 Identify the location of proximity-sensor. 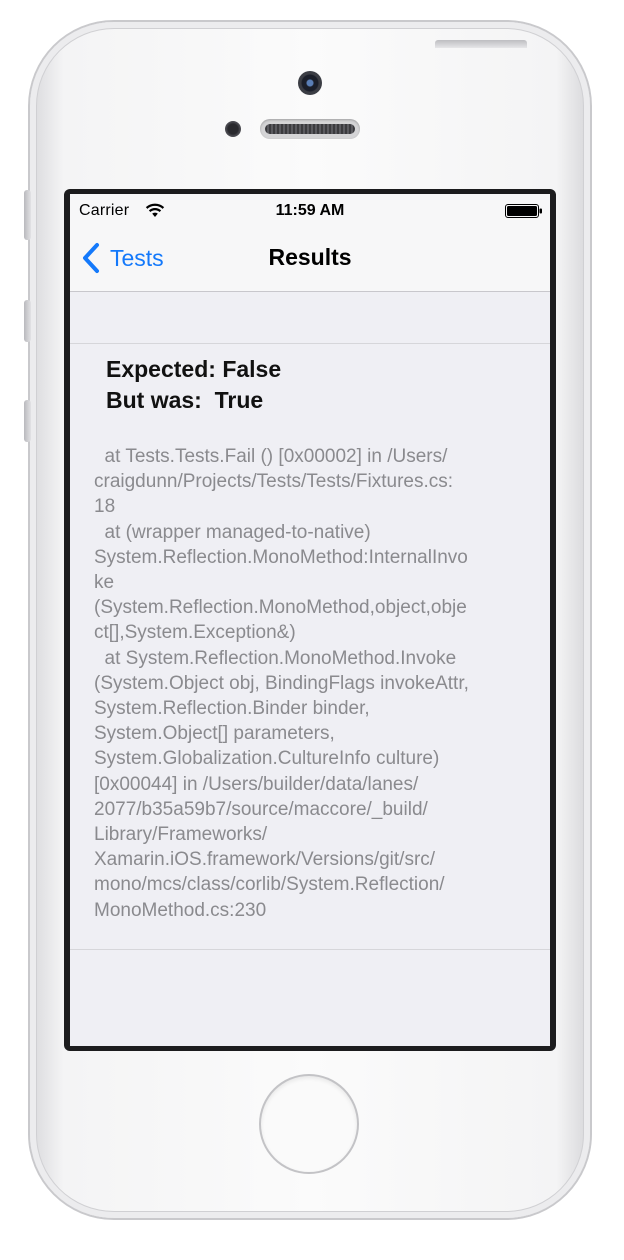
(233, 129).